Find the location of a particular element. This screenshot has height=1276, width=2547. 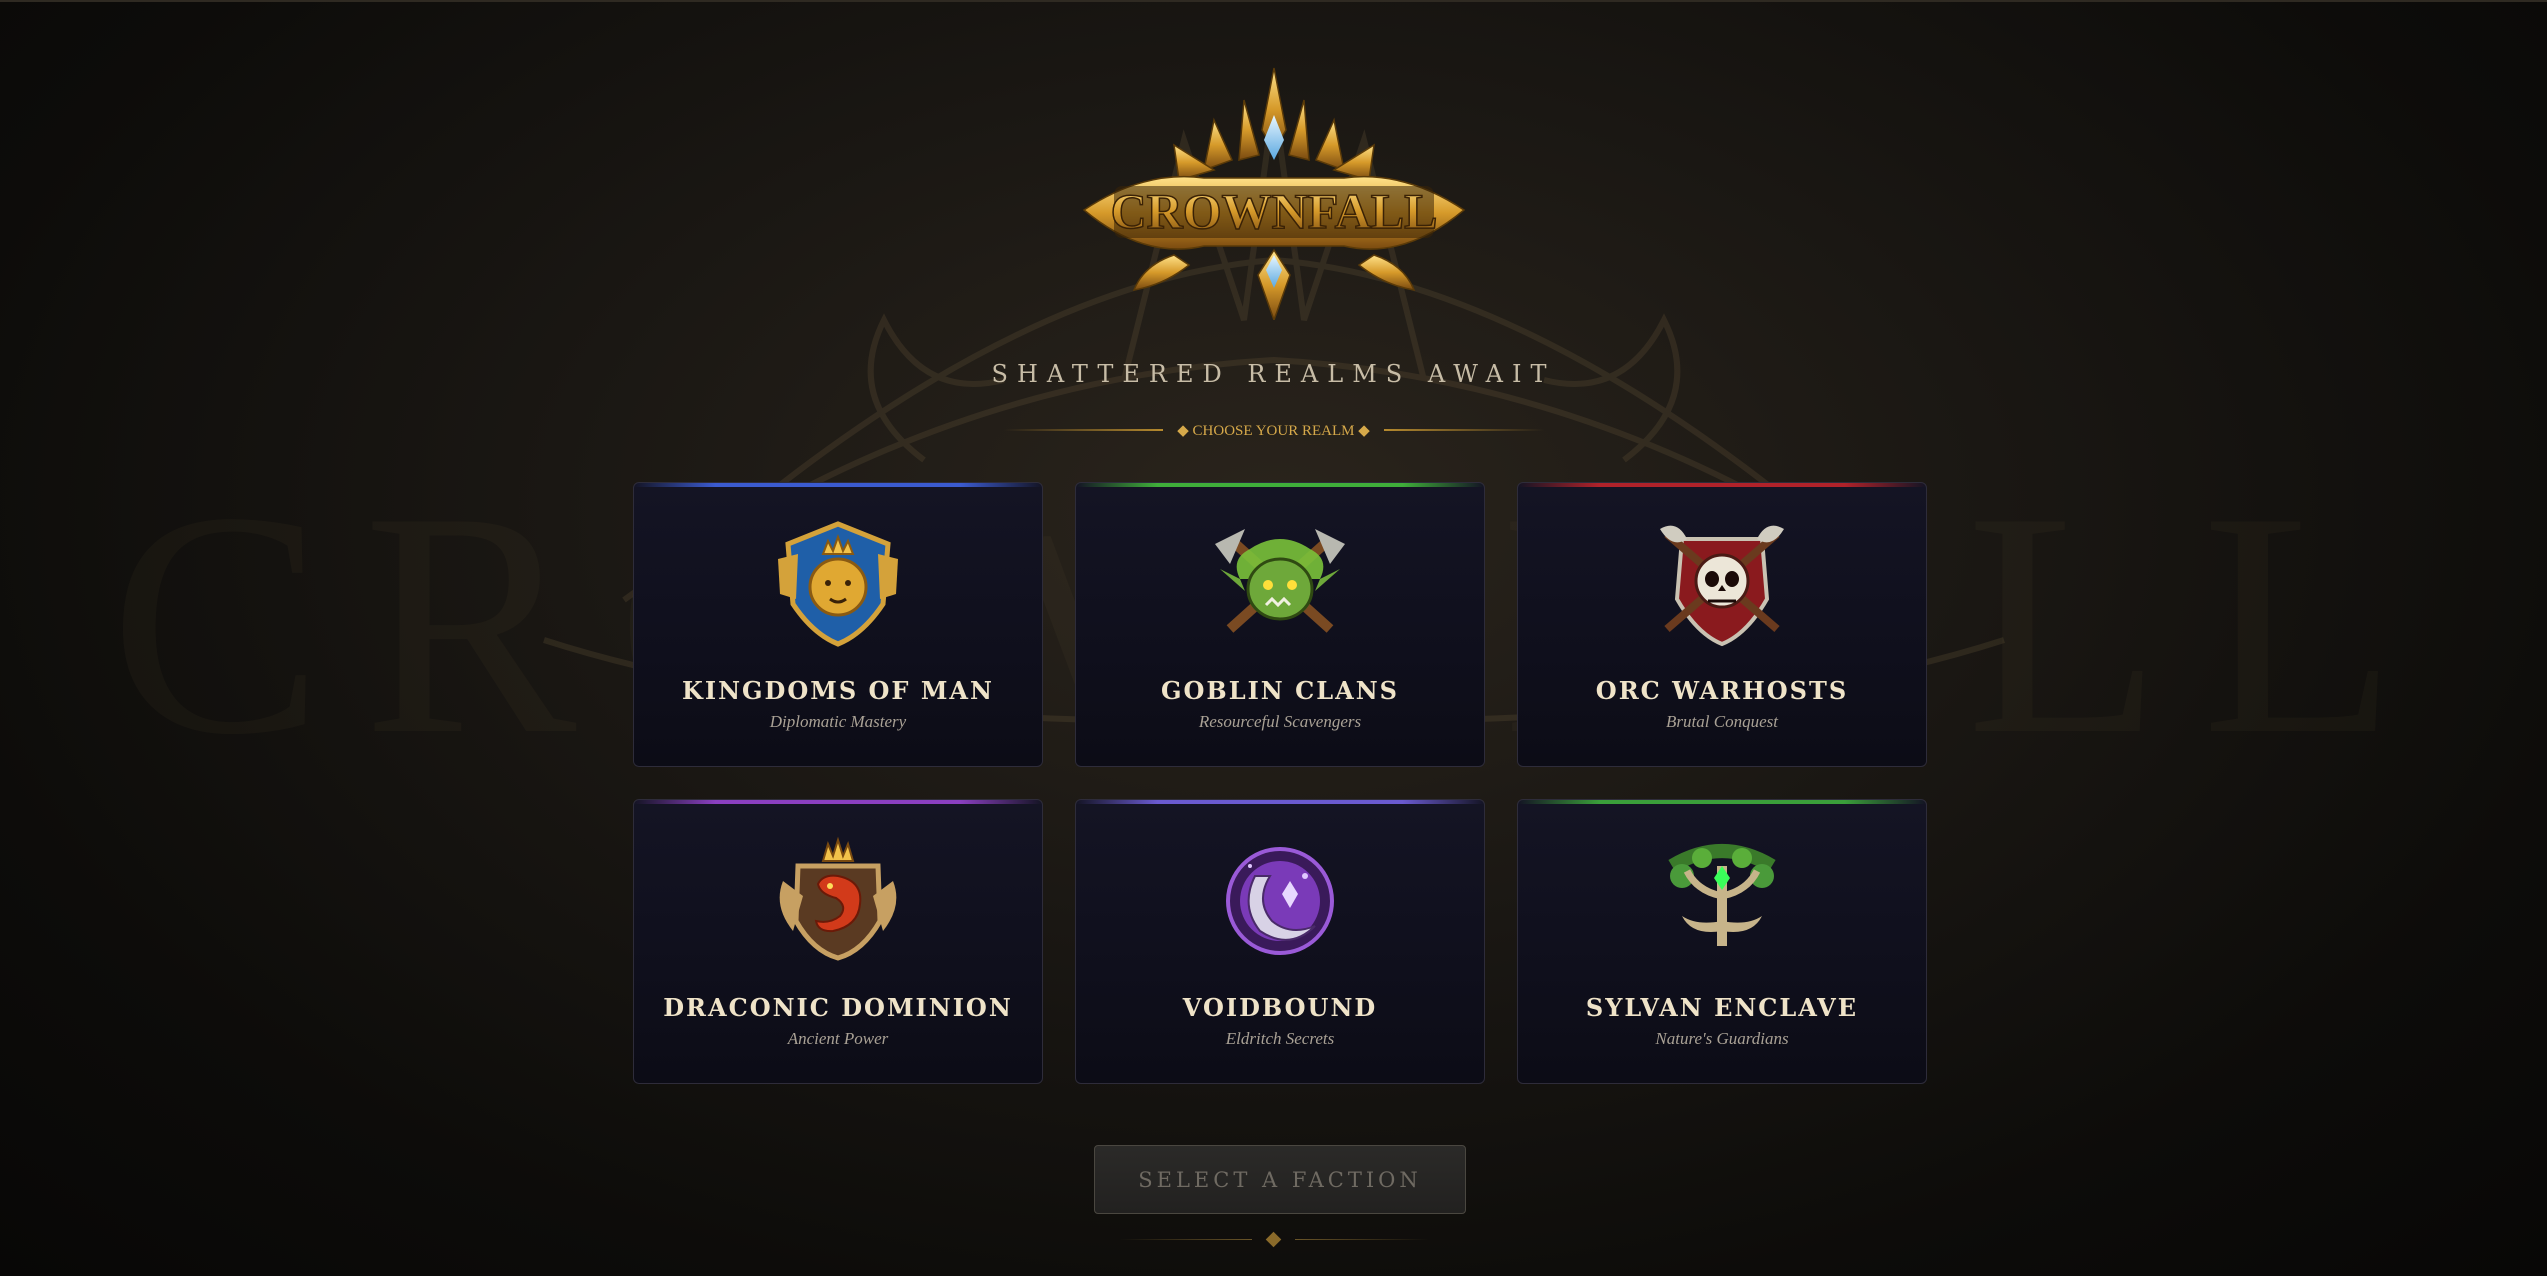

divider-line-left is located at coordinates (1083, 430).